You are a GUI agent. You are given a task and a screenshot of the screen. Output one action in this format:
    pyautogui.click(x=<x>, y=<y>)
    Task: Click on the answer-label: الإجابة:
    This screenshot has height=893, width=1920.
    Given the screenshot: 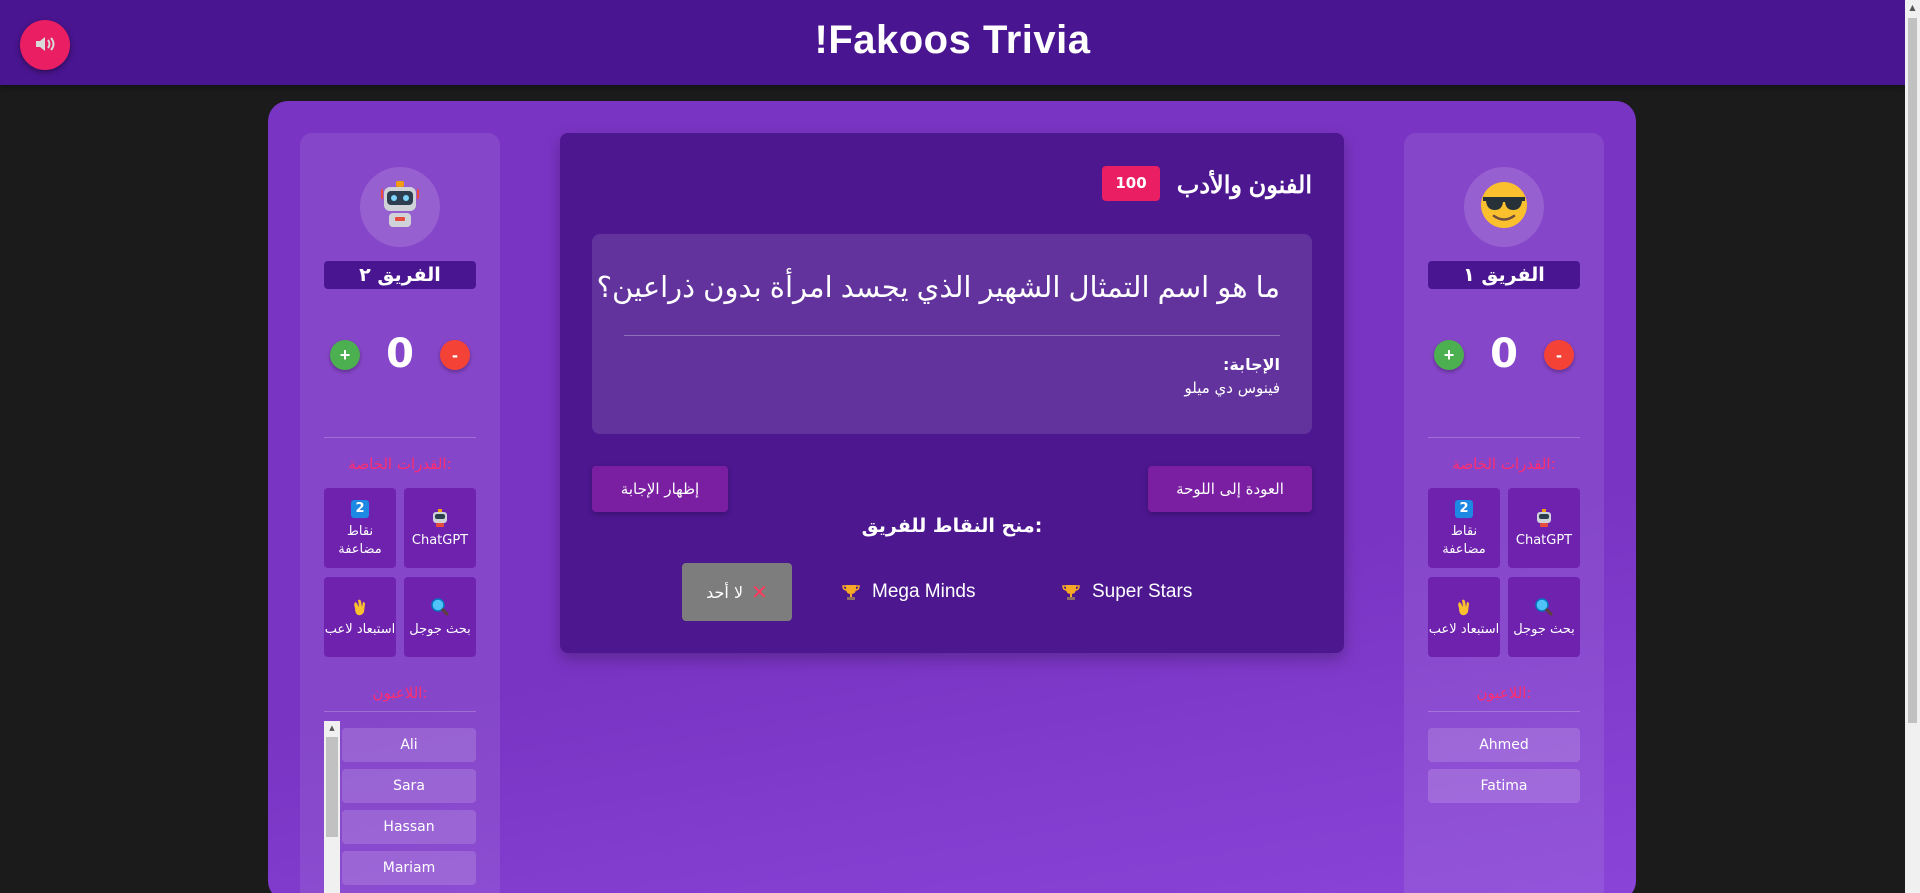 What is the action you would take?
    pyautogui.click(x=1251, y=364)
    